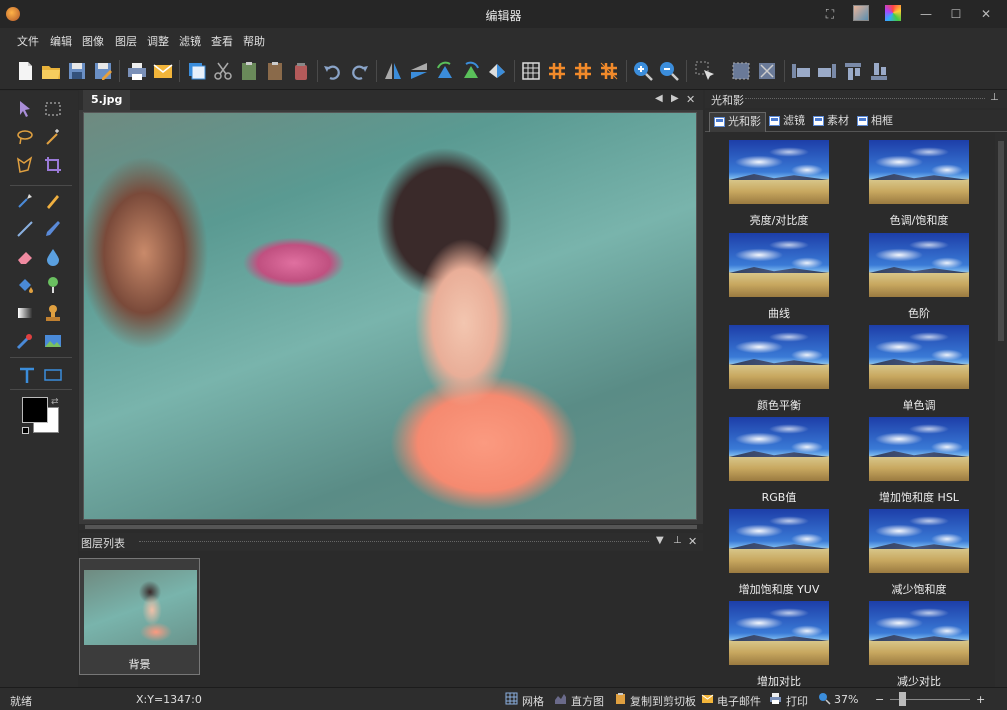 Image resolution: width=1007 pixels, height=710 pixels. I want to click on pencil-tool-icon, so click(53, 201).